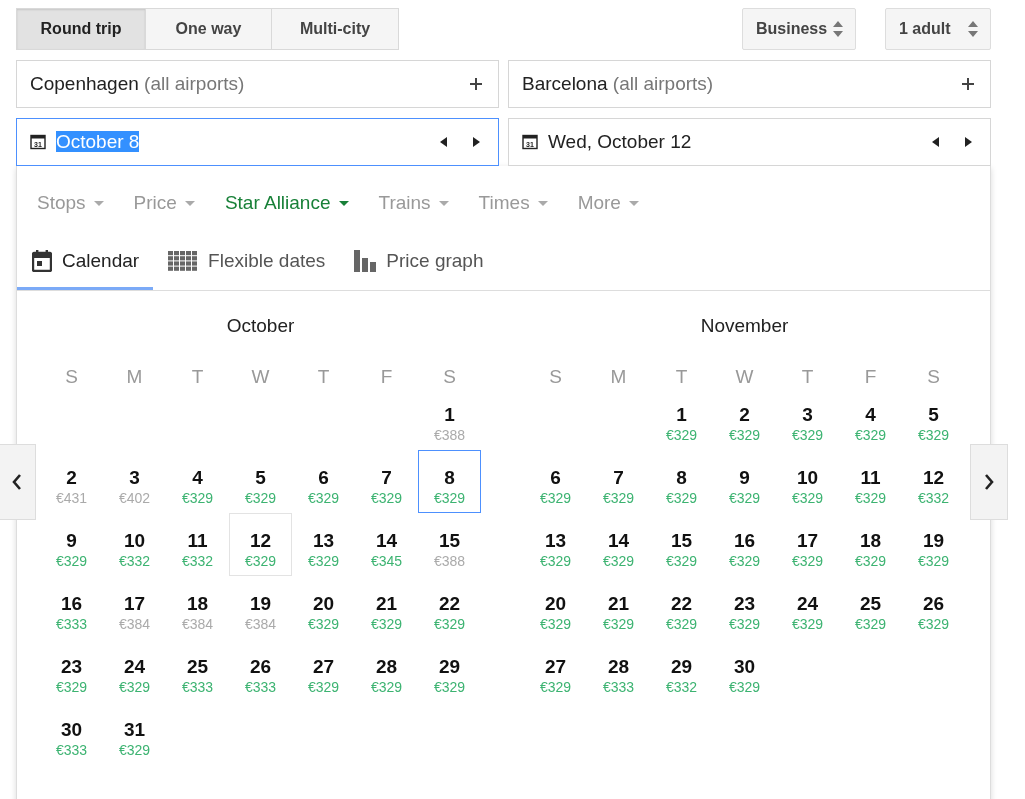 The height and width of the screenshot is (799, 1025). What do you see at coordinates (286, 203) in the screenshot?
I see `filter-dropdown: Star Alliance` at bounding box center [286, 203].